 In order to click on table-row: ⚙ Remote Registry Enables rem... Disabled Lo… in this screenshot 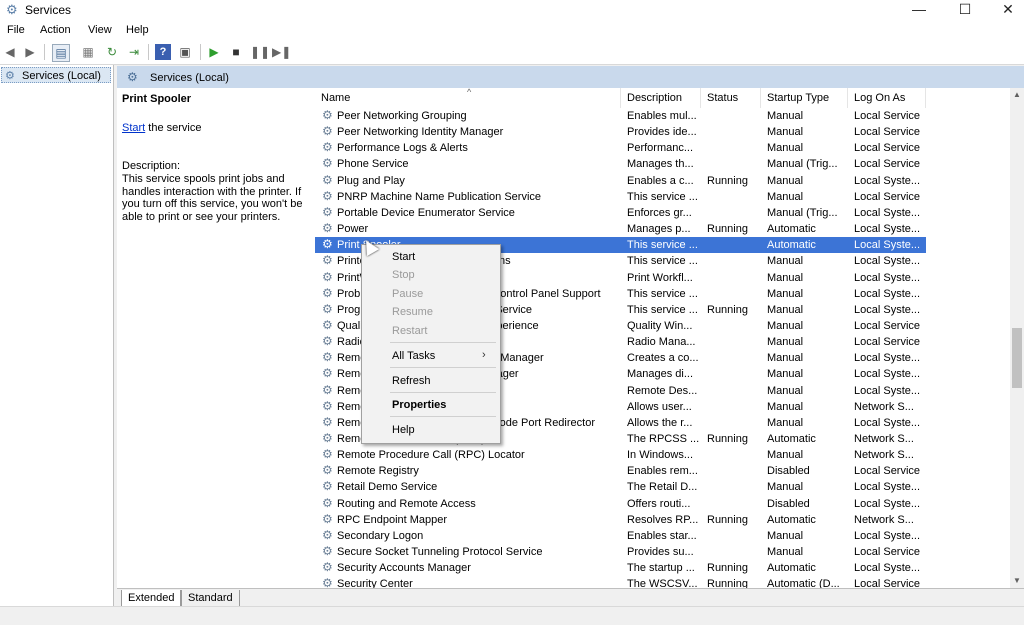, I will do `click(620, 471)`.